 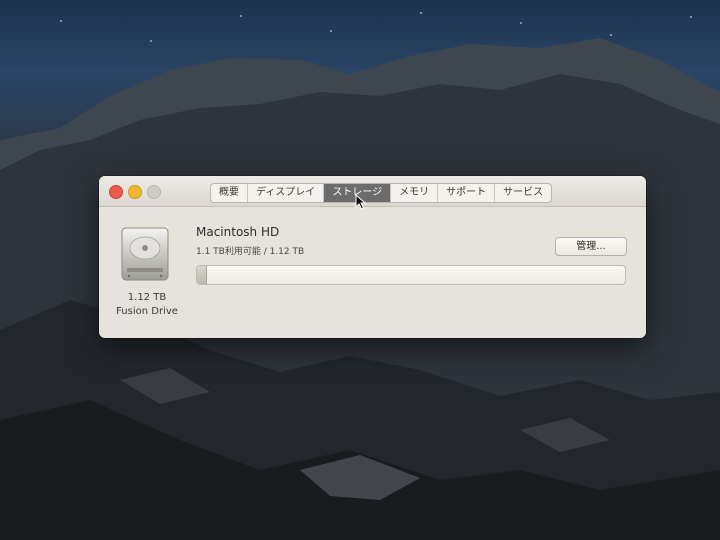 What do you see at coordinates (361, 202) in the screenshot?
I see `mouse-pointer-icon` at bounding box center [361, 202].